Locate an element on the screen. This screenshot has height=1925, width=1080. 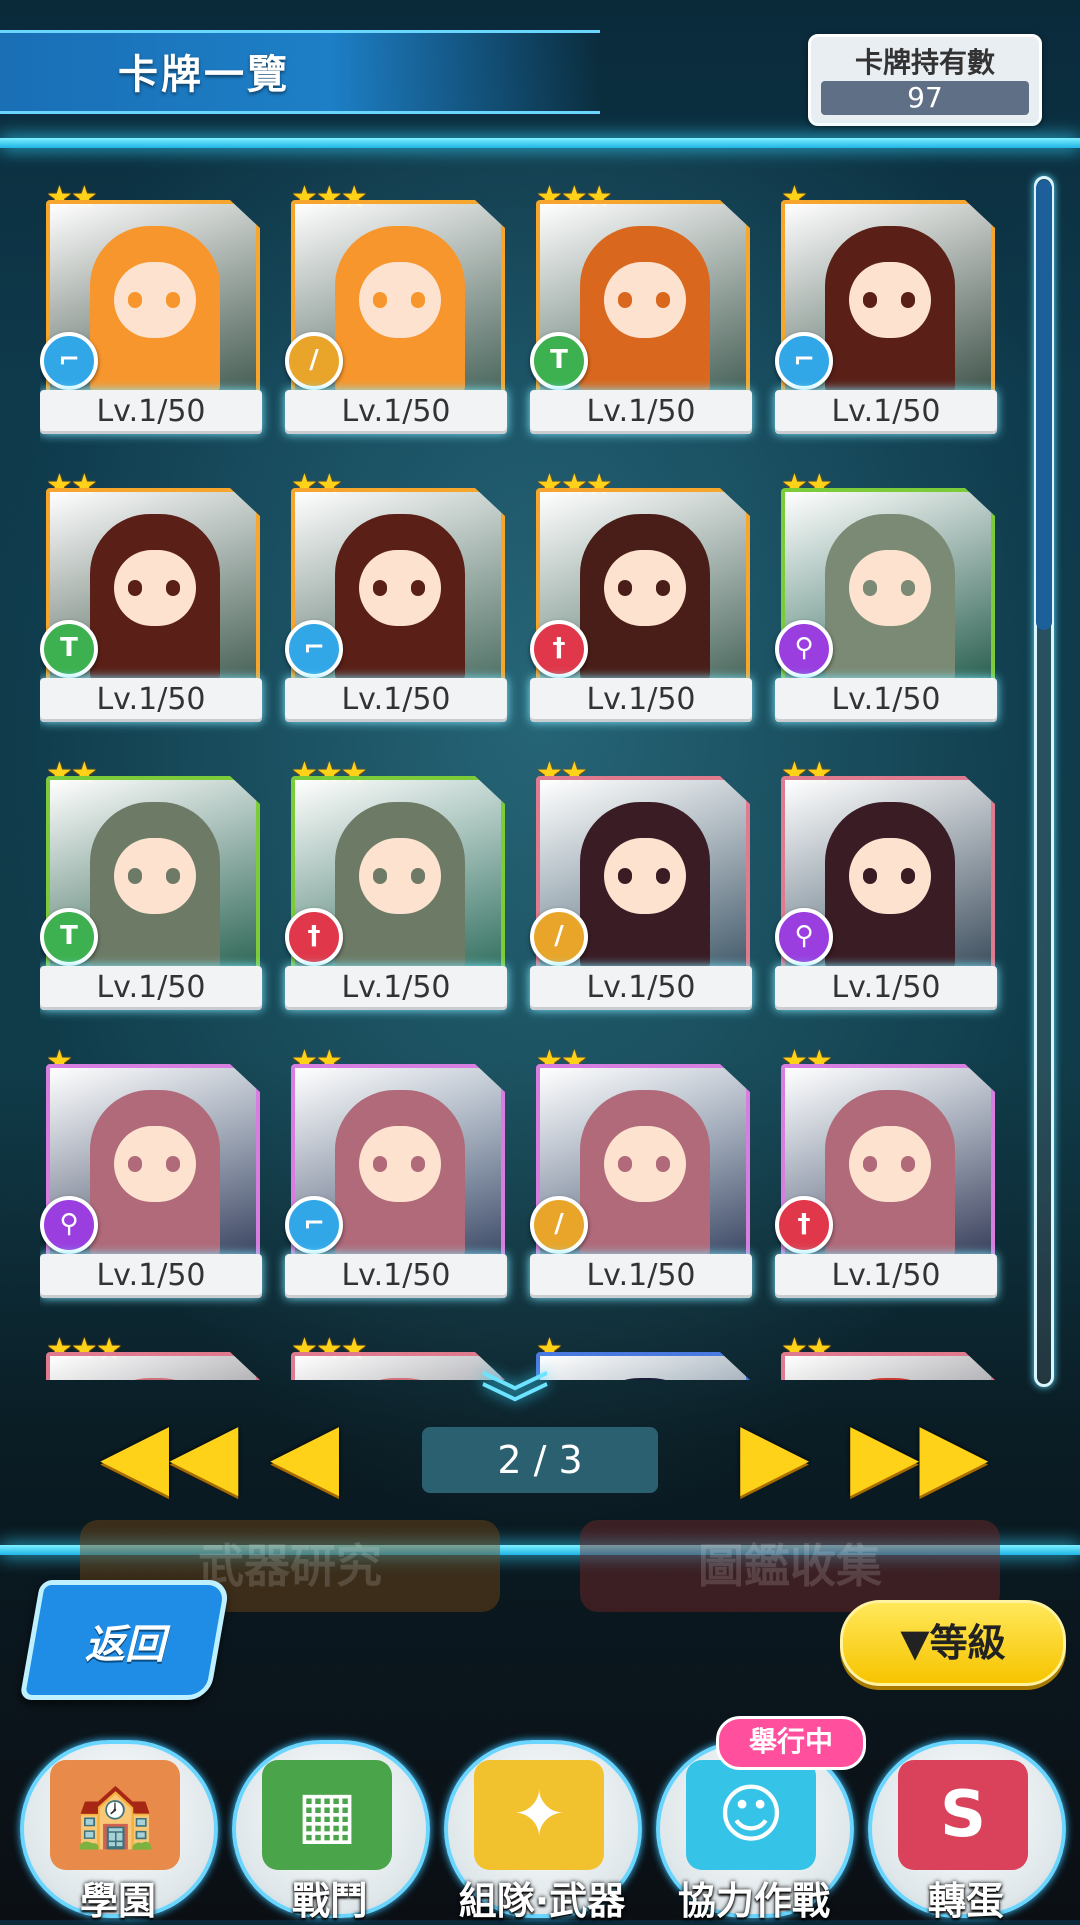
header-banner is located at coordinates (300, 72).